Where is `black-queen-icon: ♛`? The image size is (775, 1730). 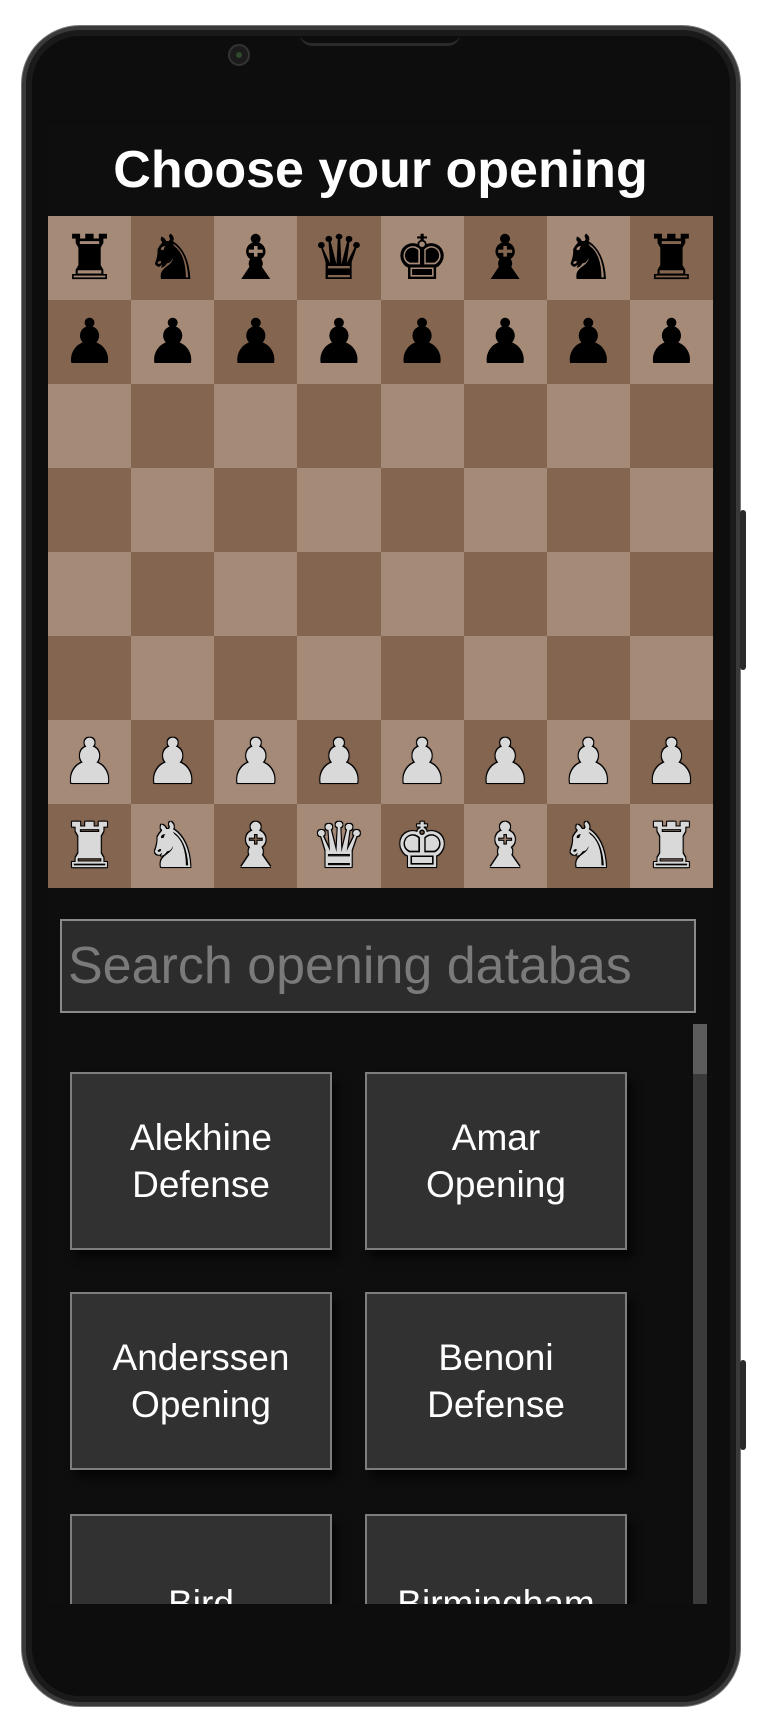
black-queen-icon: ♛ is located at coordinates (339, 258).